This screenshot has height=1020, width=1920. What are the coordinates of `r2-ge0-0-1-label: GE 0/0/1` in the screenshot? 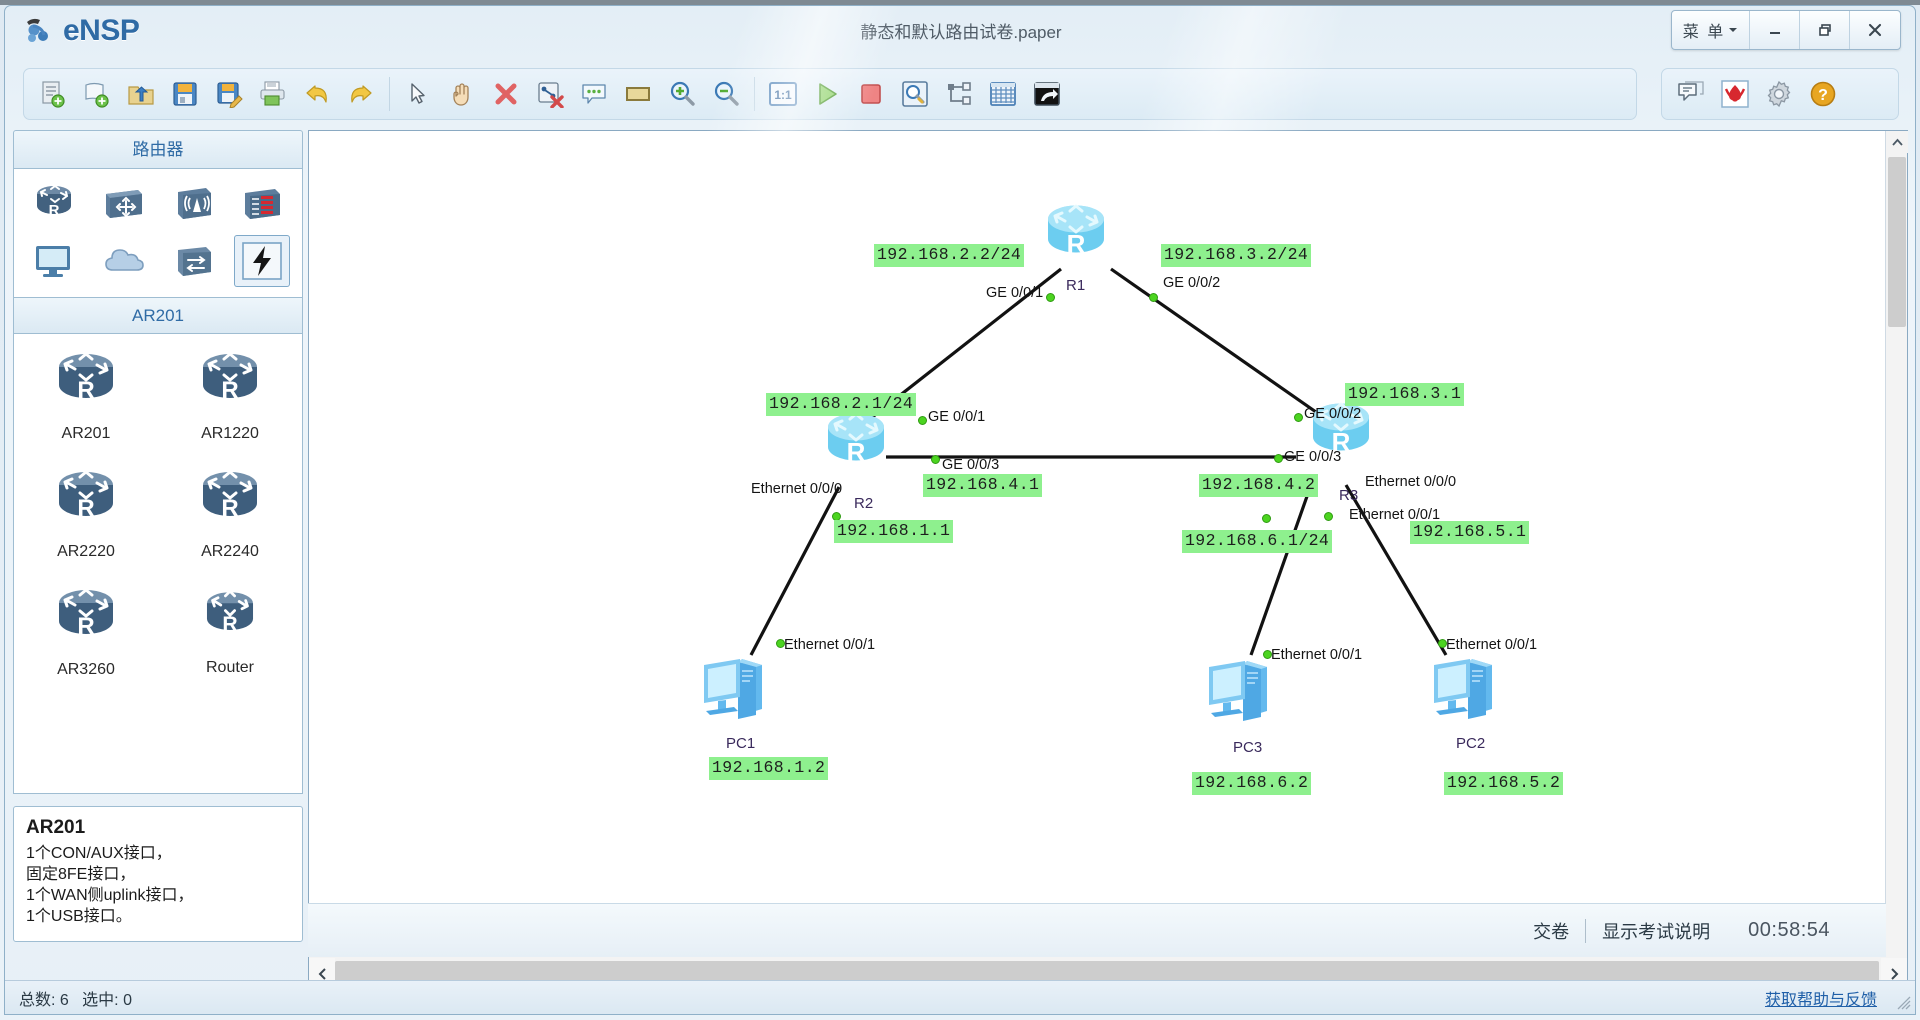 It's located at (957, 417).